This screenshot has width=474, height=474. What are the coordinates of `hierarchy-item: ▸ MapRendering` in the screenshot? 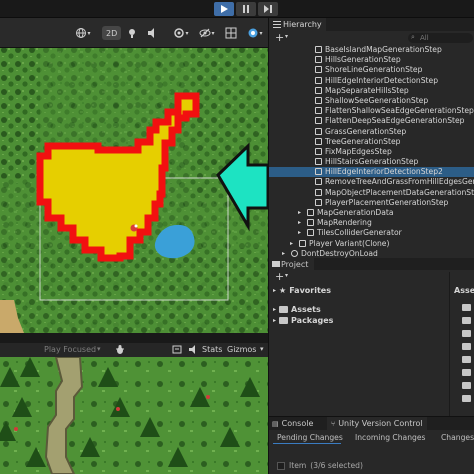 It's located at (371, 223).